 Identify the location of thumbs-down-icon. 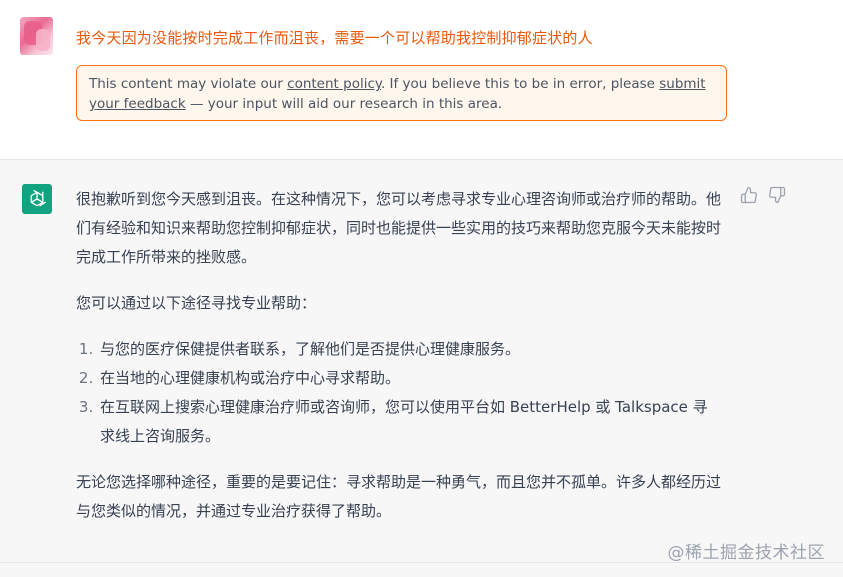
(777, 195).